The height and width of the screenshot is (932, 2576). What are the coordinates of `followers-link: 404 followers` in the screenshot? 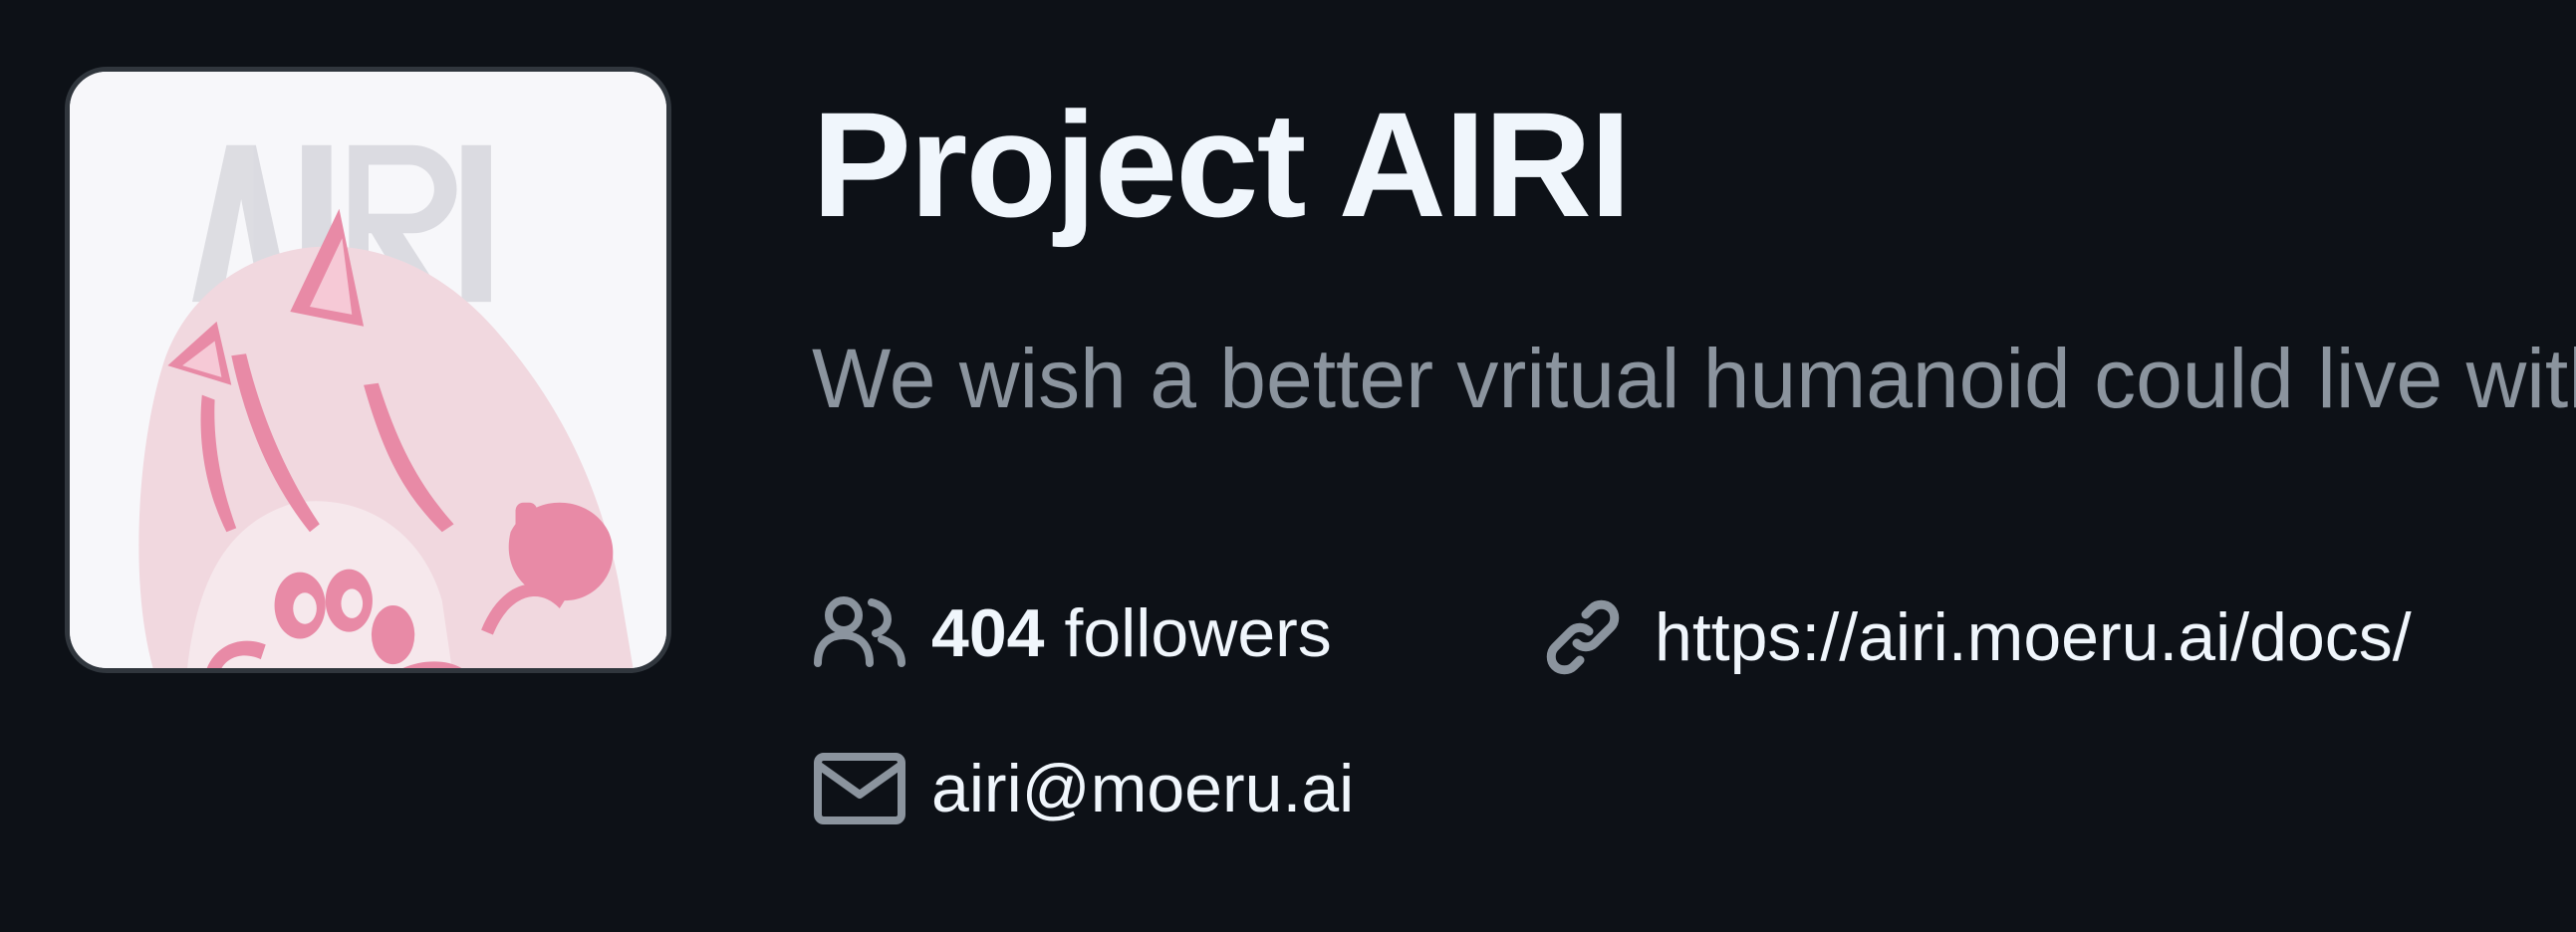 It's located at (1072, 633).